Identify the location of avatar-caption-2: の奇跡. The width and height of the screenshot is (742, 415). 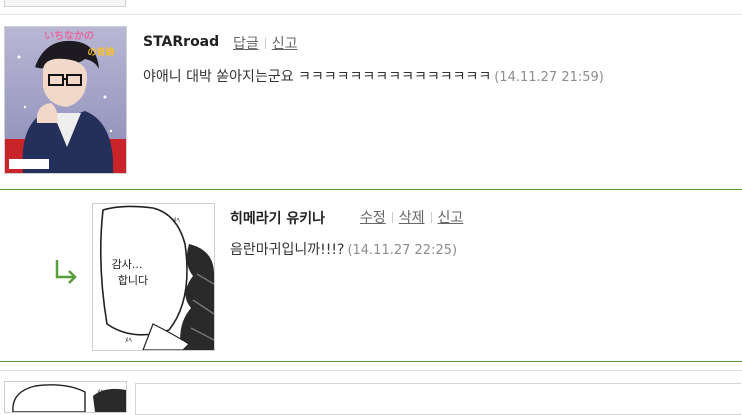
(100, 52).